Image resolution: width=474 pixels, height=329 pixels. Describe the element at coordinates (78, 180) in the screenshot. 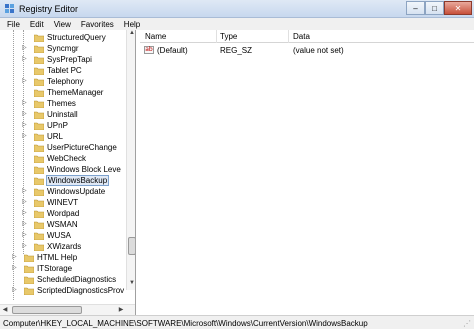

I see `tree-item-label: WindowsBackup` at that location.